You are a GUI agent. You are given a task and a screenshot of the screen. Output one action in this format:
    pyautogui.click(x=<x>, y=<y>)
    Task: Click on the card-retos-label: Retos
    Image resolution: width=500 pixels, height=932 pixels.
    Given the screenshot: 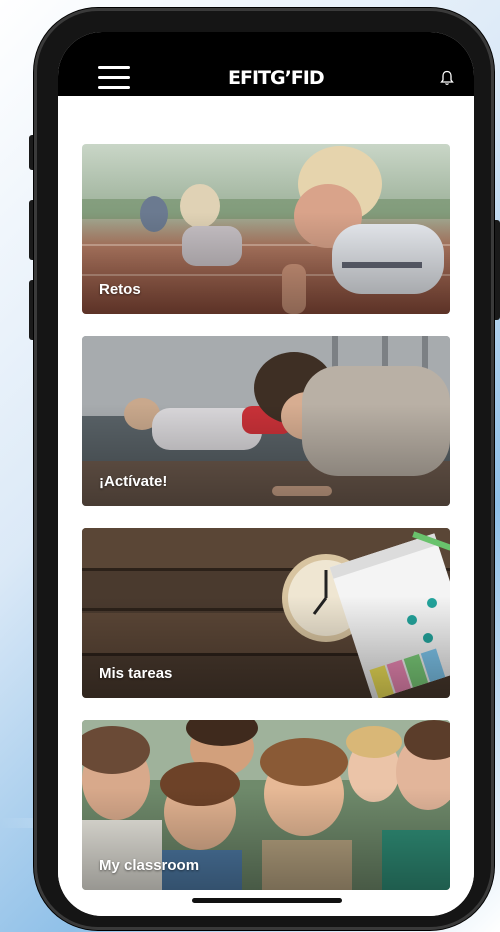 What is the action you would take?
    pyautogui.click(x=120, y=289)
    